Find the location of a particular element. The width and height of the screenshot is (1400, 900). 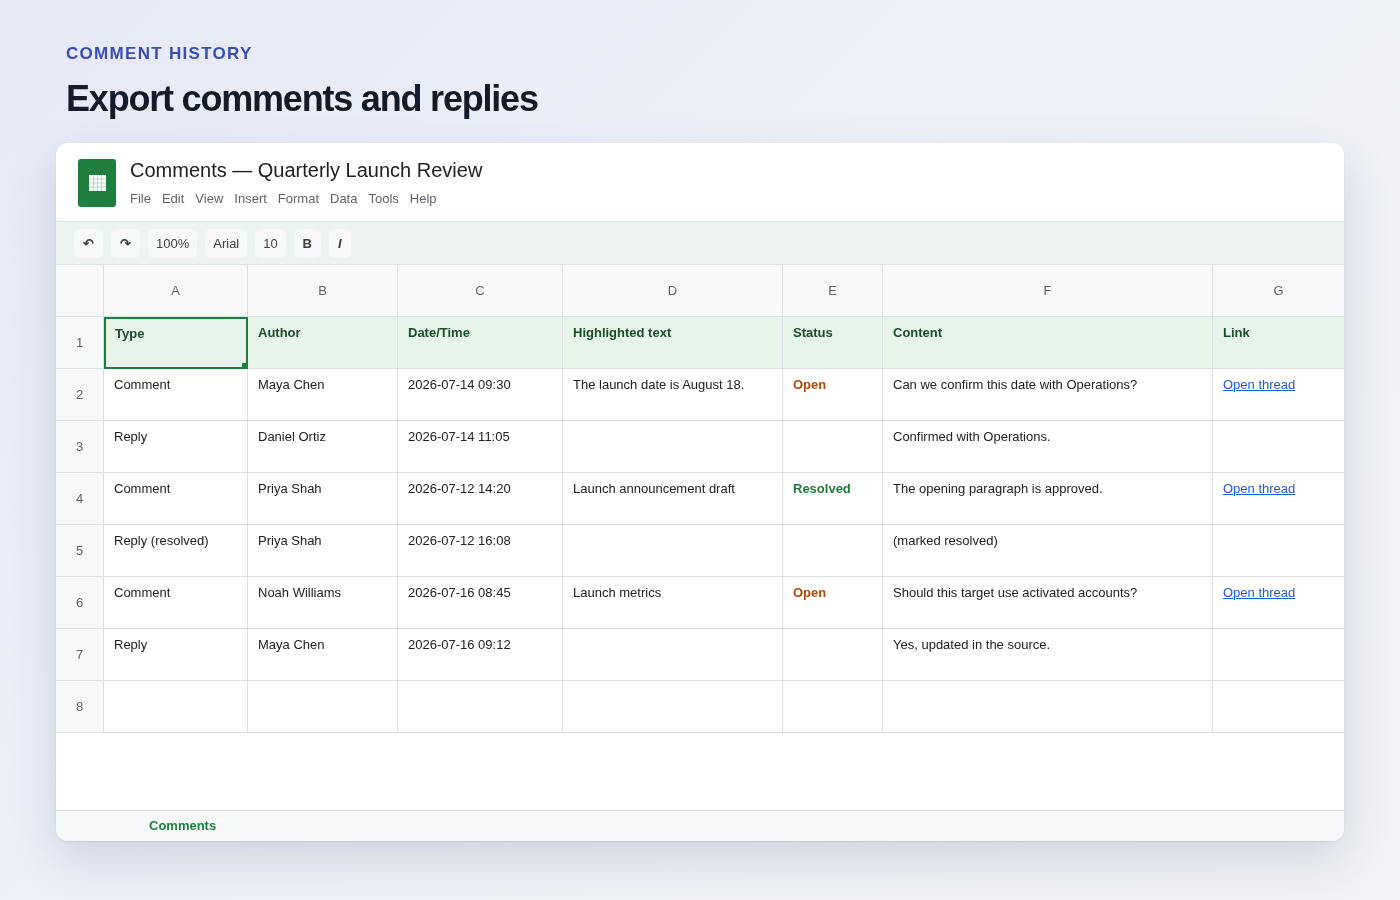

column-header: A is located at coordinates (176, 291).